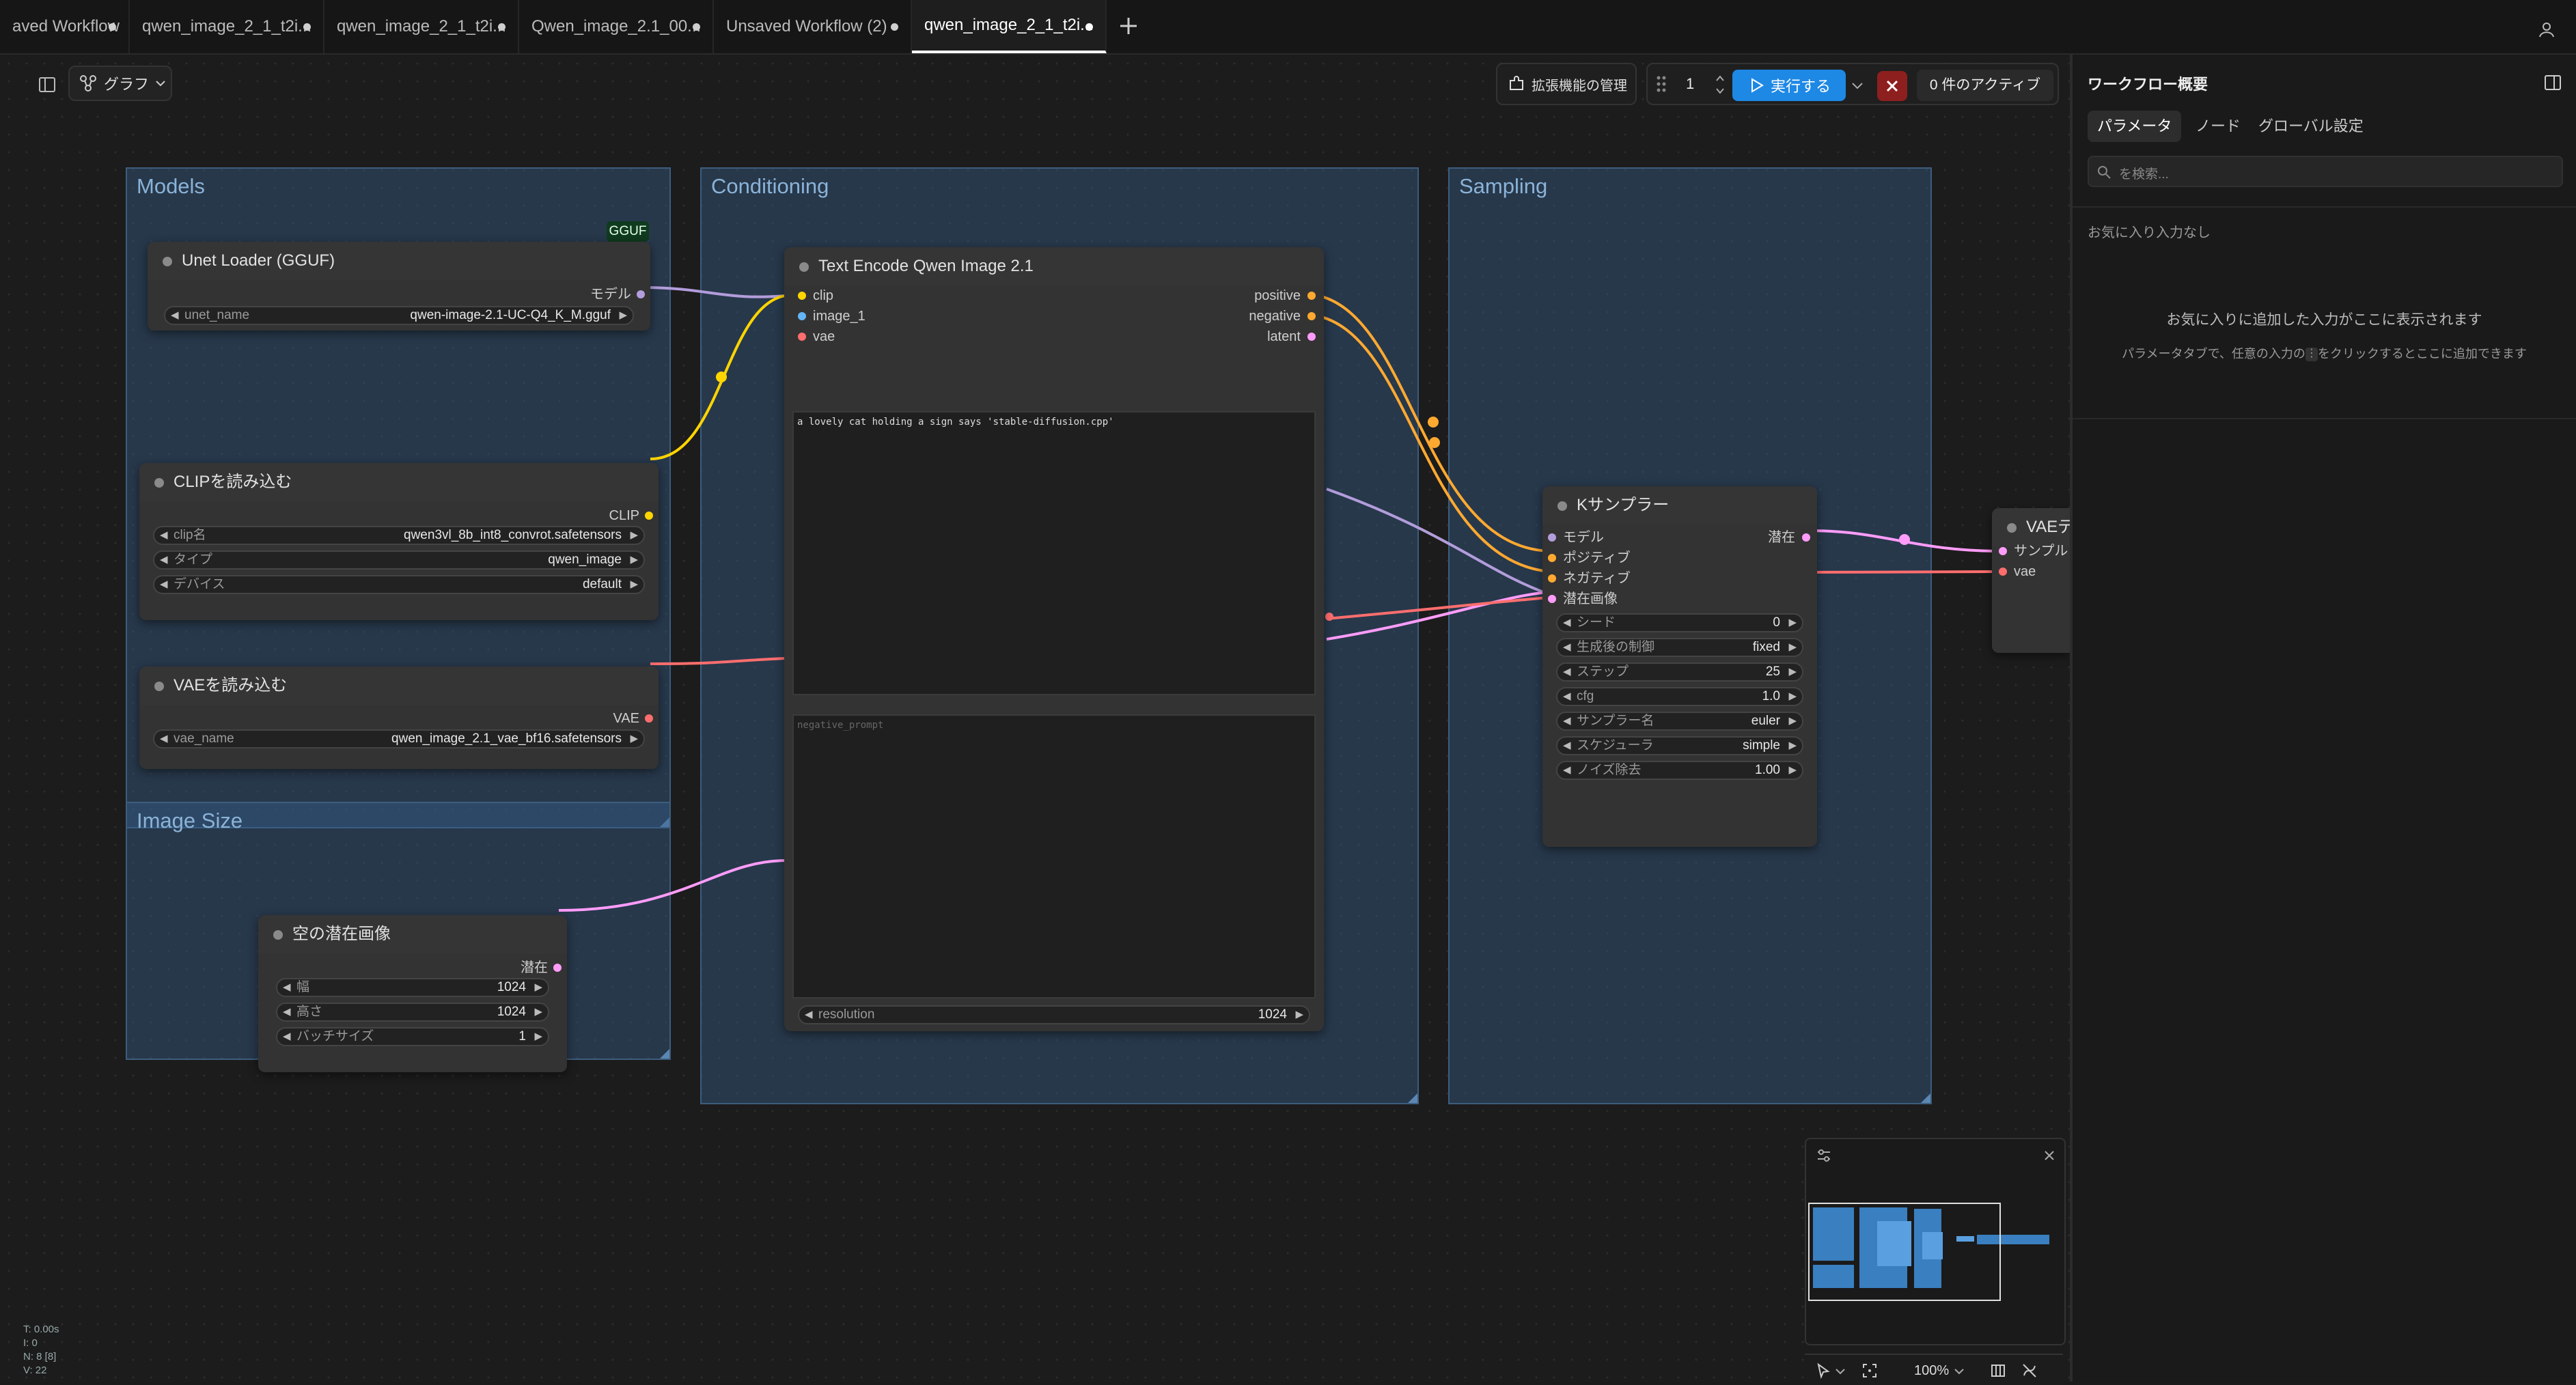 The image size is (2576, 1385). Describe the element at coordinates (1283, 316) in the screenshot. I see `output-negative: negative` at that location.